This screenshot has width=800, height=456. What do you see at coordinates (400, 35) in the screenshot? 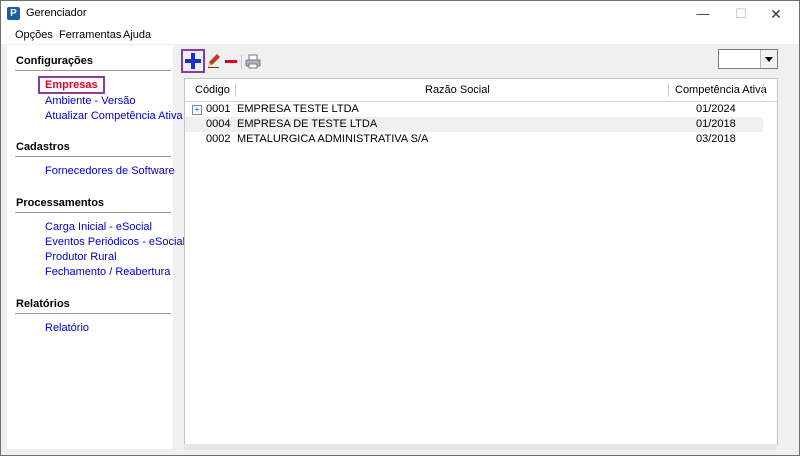
I see `menu-bar: Opções Ferramentas Ajuda` at bounding box center [400, 35].